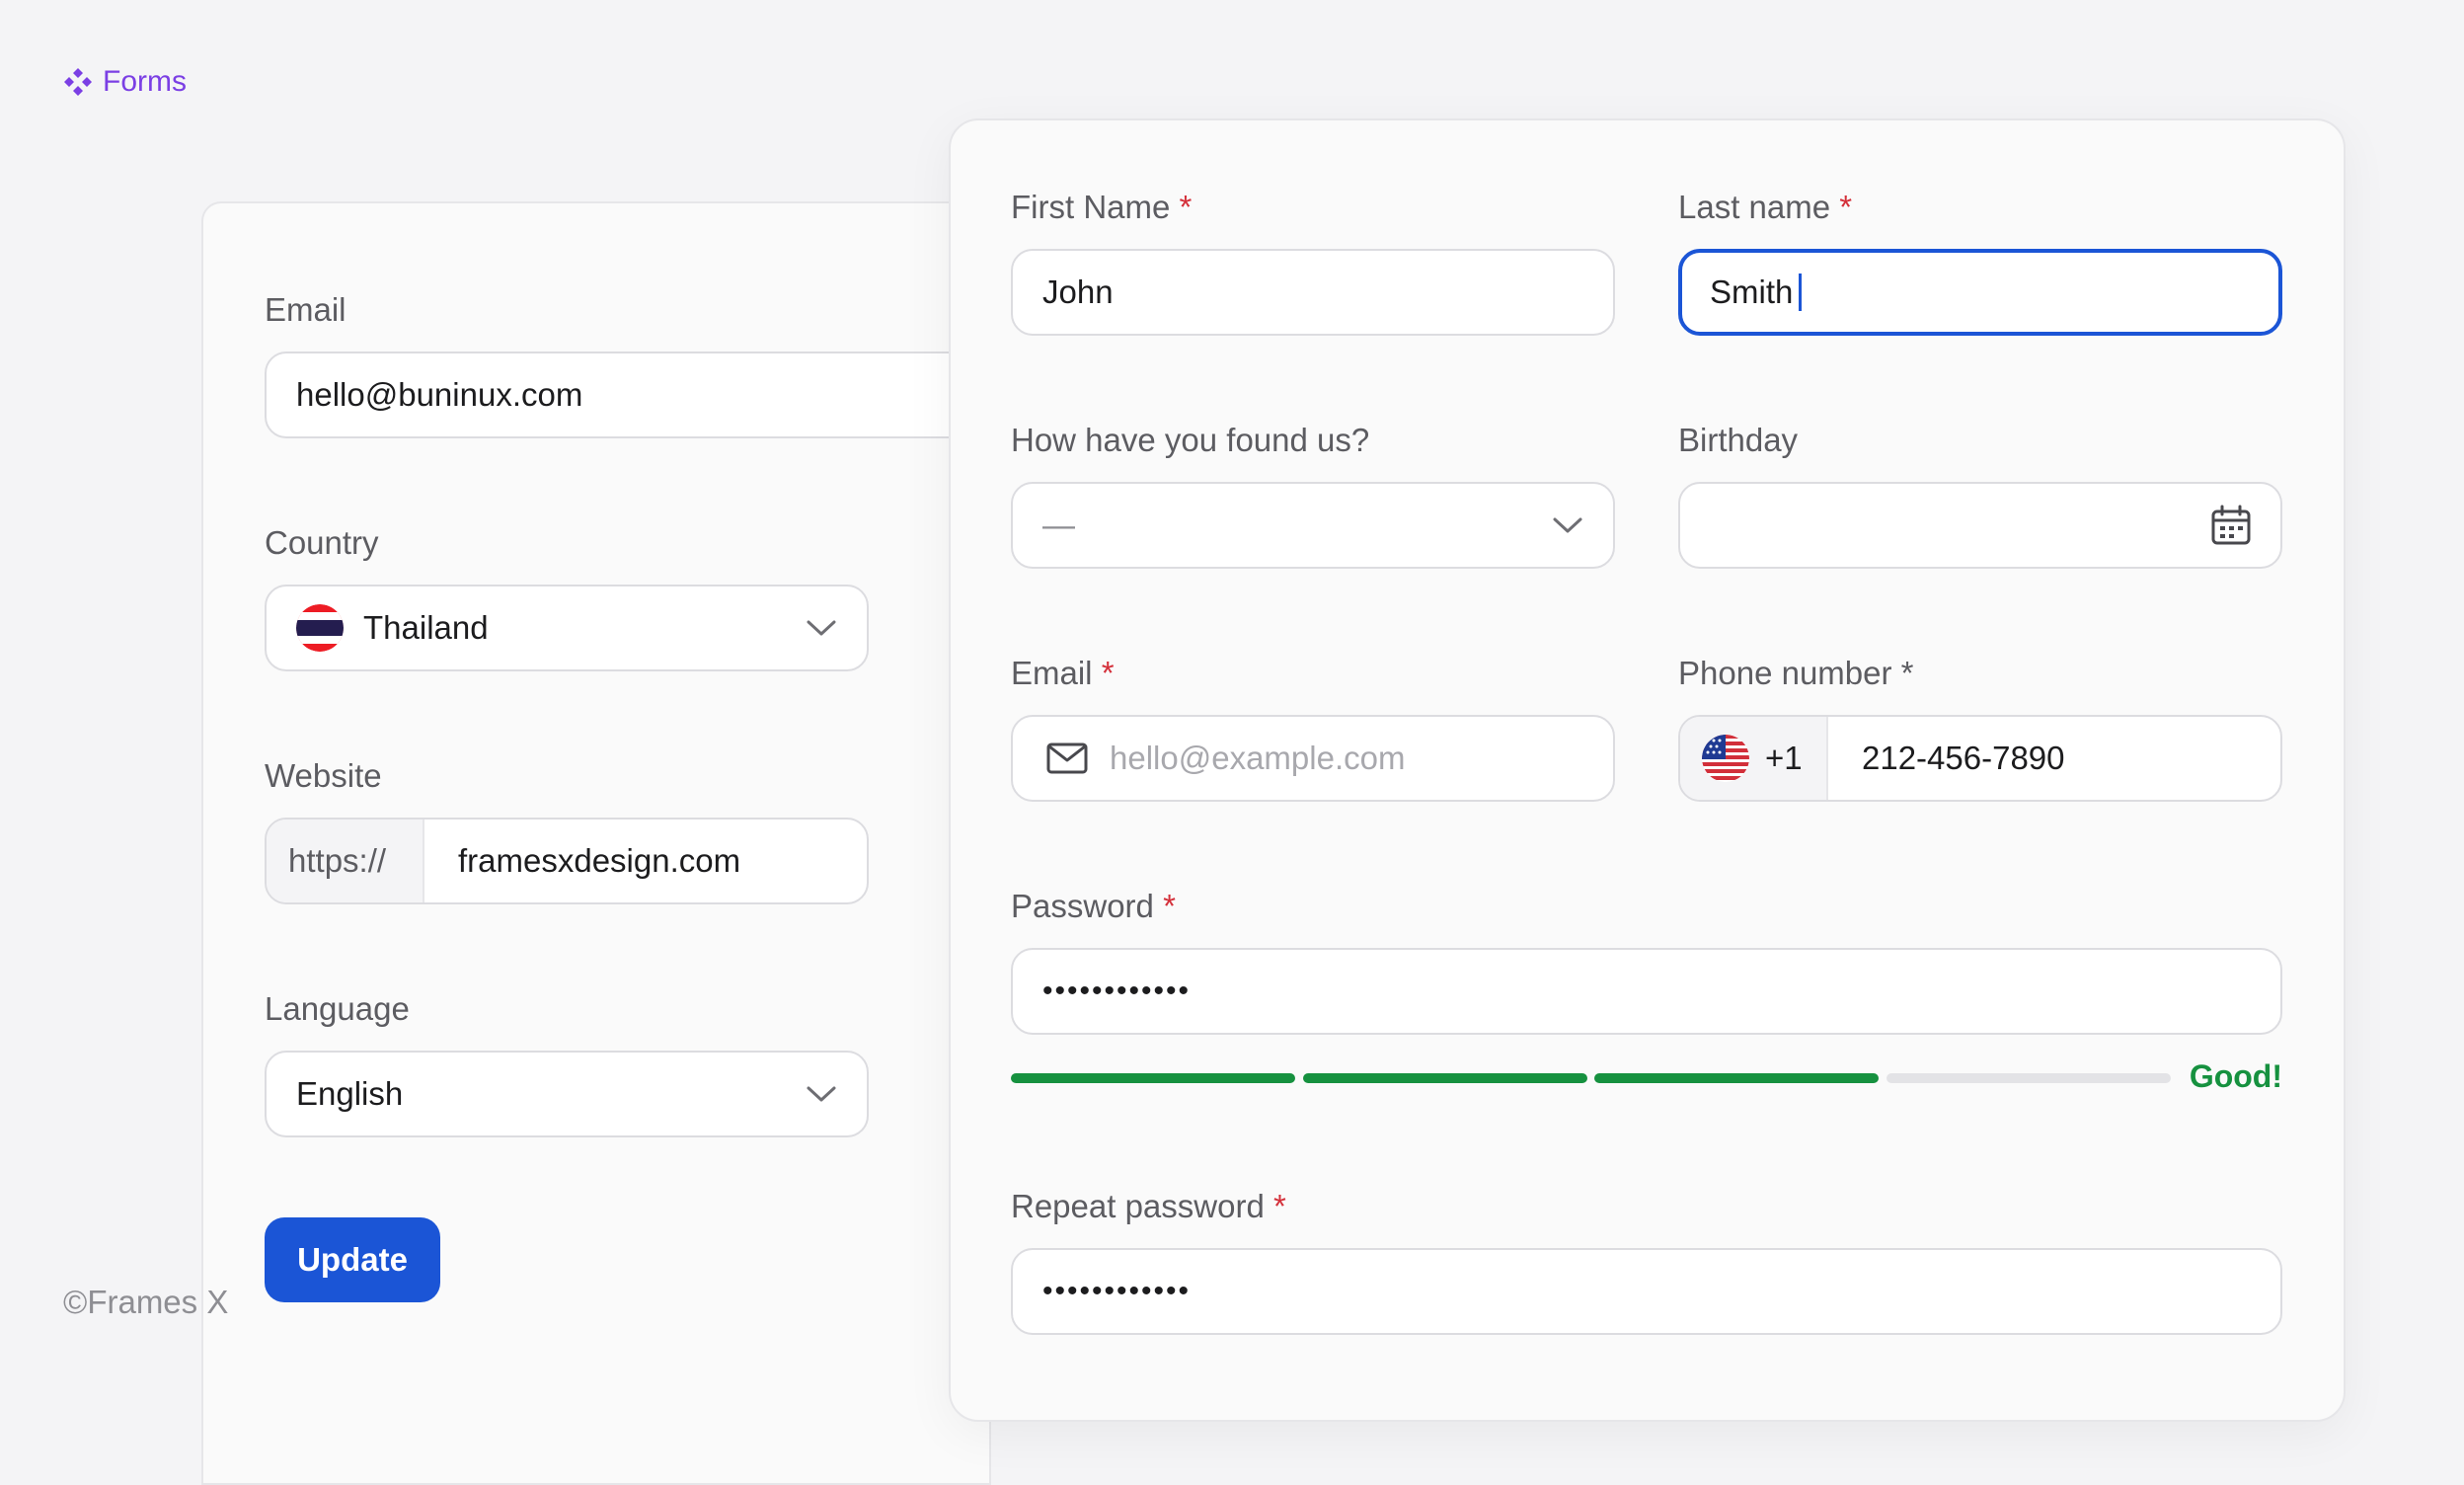 The height and width of the screenshot is (1485, 2464). What do you see at coordinates (1052, 673) in the screenshot?
I see `email-label-text: Email` at bounding box center [1052, 673].